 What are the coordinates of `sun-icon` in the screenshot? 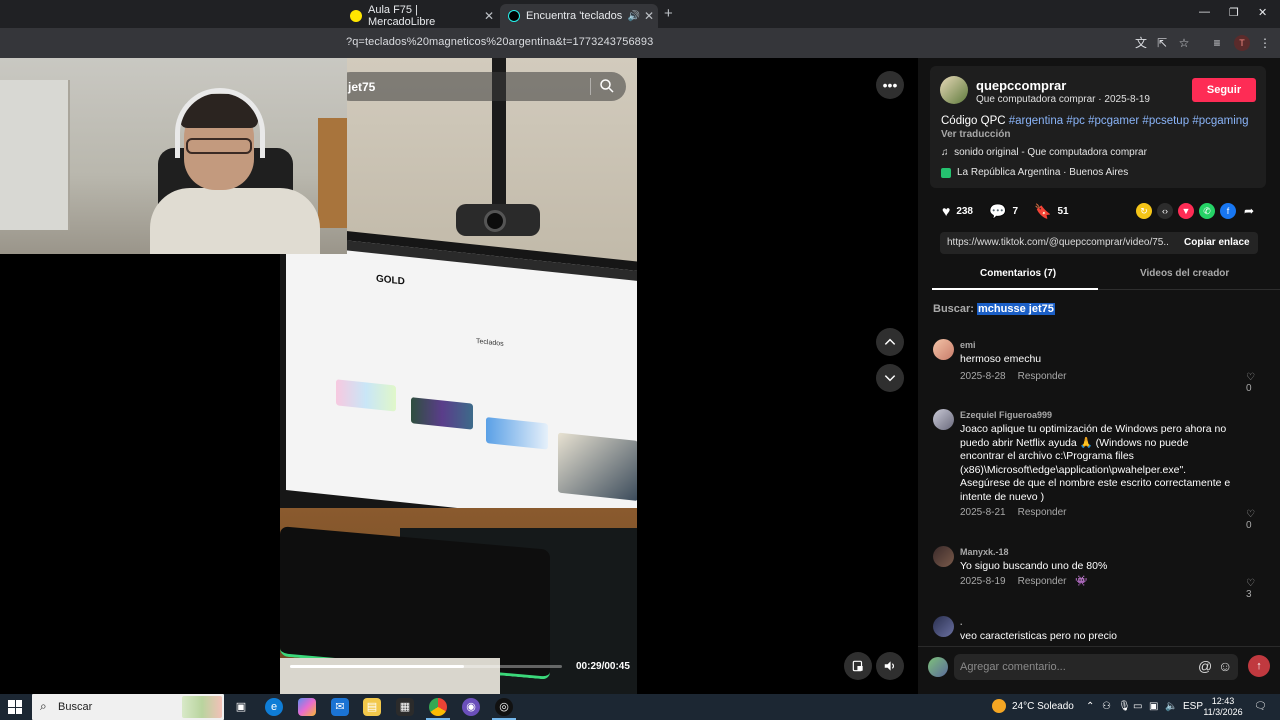 It's located at (999, 706).